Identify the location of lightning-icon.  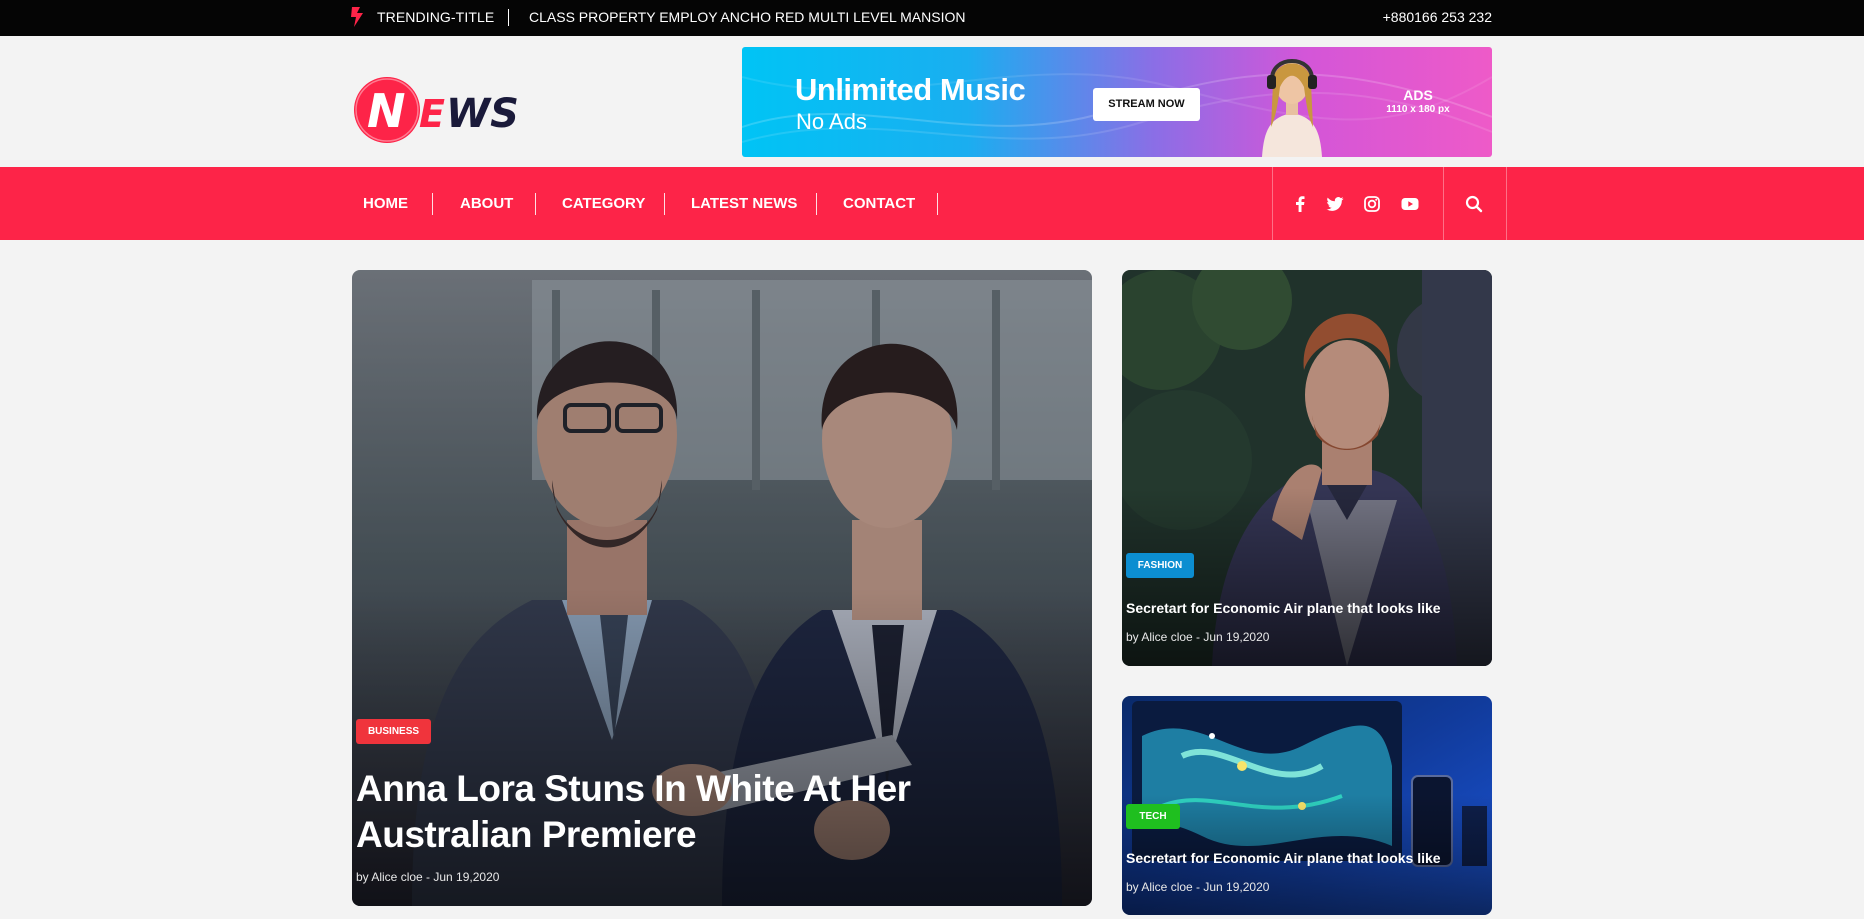
(357, 17).